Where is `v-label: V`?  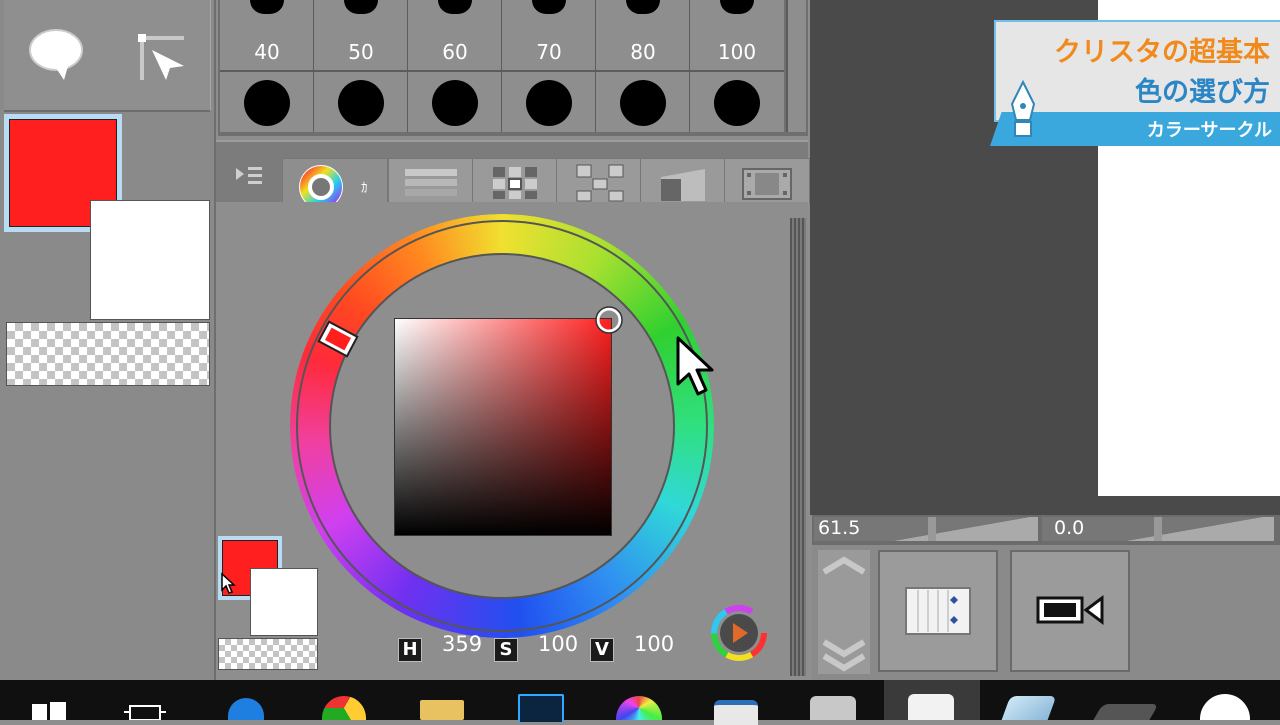 v-label: V is located at coordinates (602, 650).